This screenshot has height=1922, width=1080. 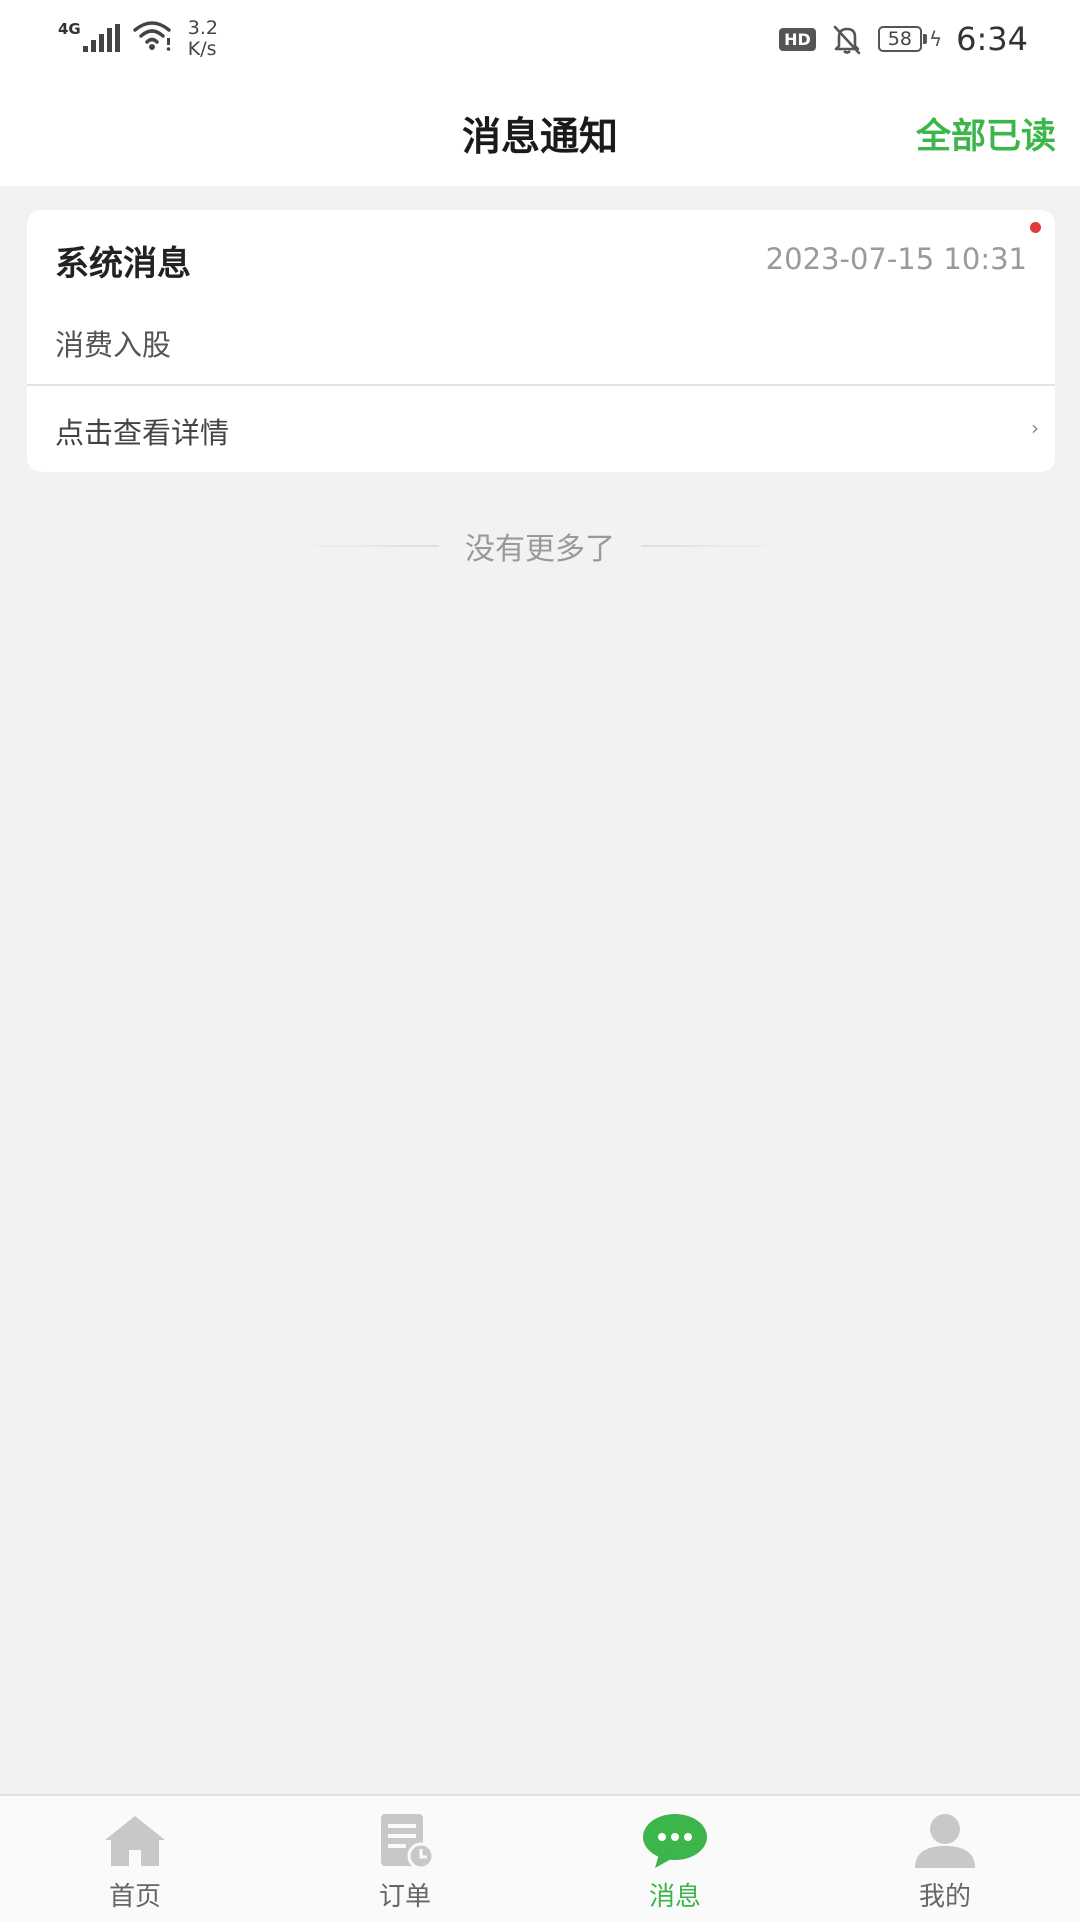 I want to click on message-title: 系统消息, so click(x=123, y=264).